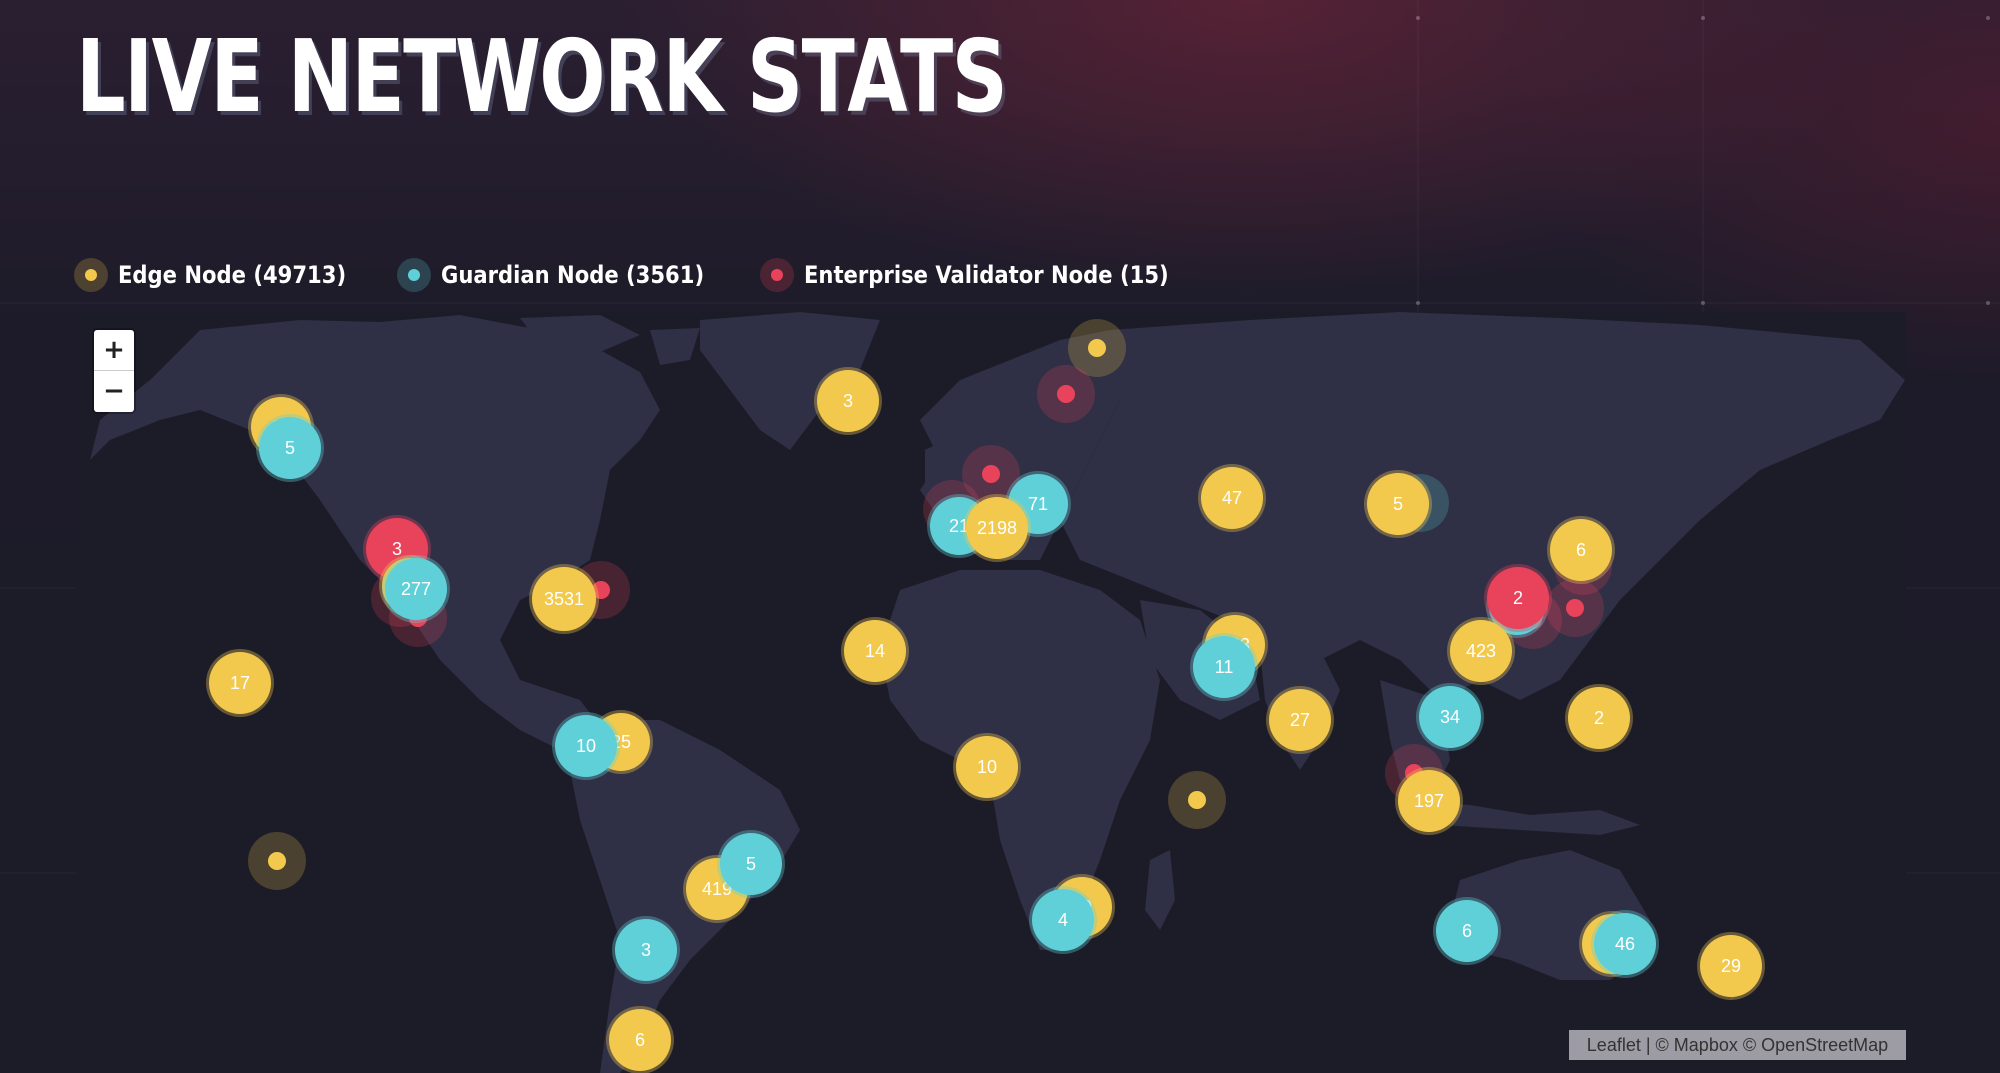  I want to click on legend-item-edge: Edge Node (49713), so click(225, 275).